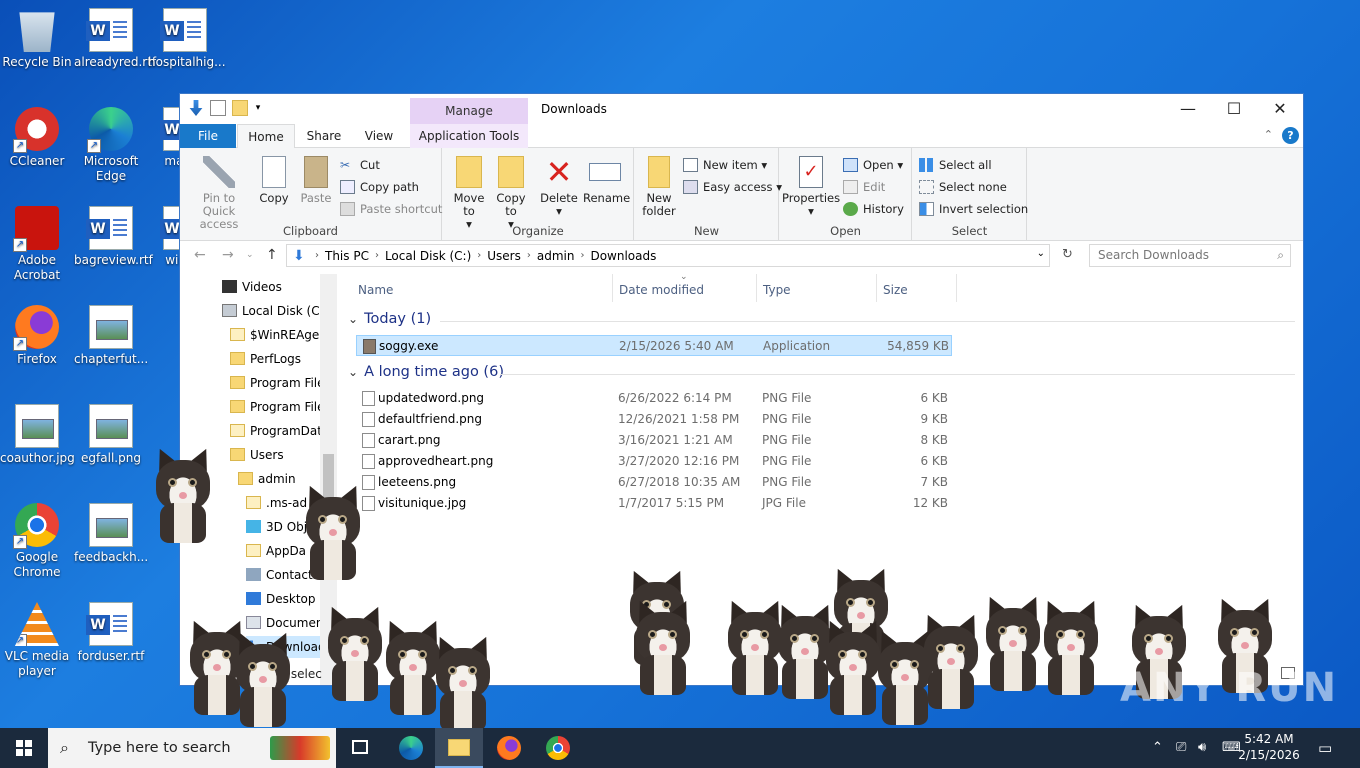 This screenshot has height=768, width=1360. Describe the element at coordinates (895, 290) in the screenshot. I see `column-header-size: Size` at that location.